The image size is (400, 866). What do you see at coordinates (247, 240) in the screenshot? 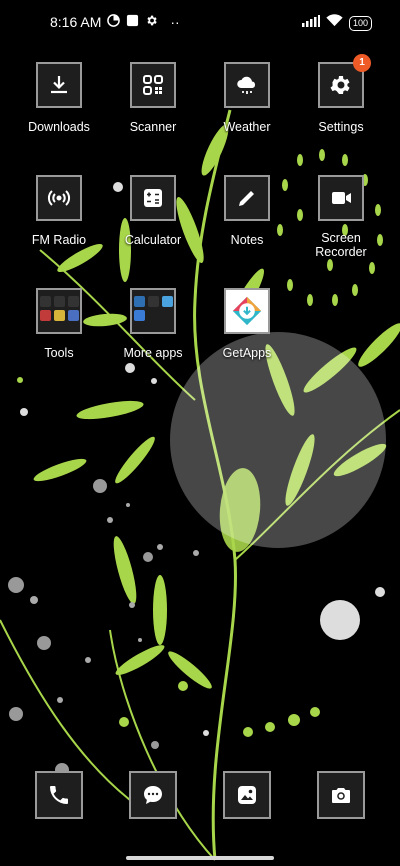
I see `app-label: Notes` at bounding box center [247, 240].